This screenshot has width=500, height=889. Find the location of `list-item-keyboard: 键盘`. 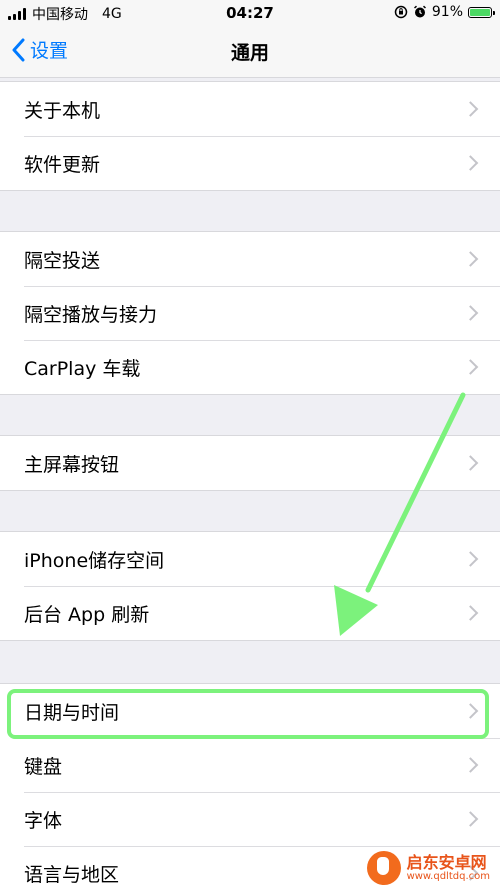

list-item-keyboard: 键盘 is located at coordinates (250, 765).